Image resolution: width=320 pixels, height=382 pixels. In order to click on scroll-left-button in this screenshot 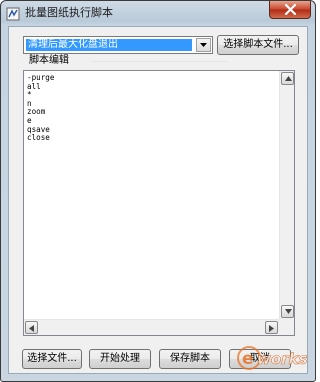, I will do `click(31, 327)`.